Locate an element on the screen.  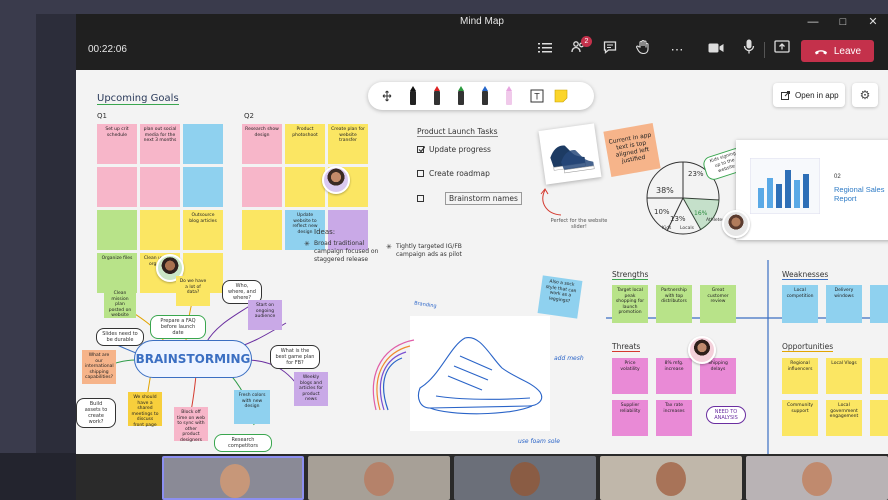
raise-hand-icon is located at coordinates (643, 50).